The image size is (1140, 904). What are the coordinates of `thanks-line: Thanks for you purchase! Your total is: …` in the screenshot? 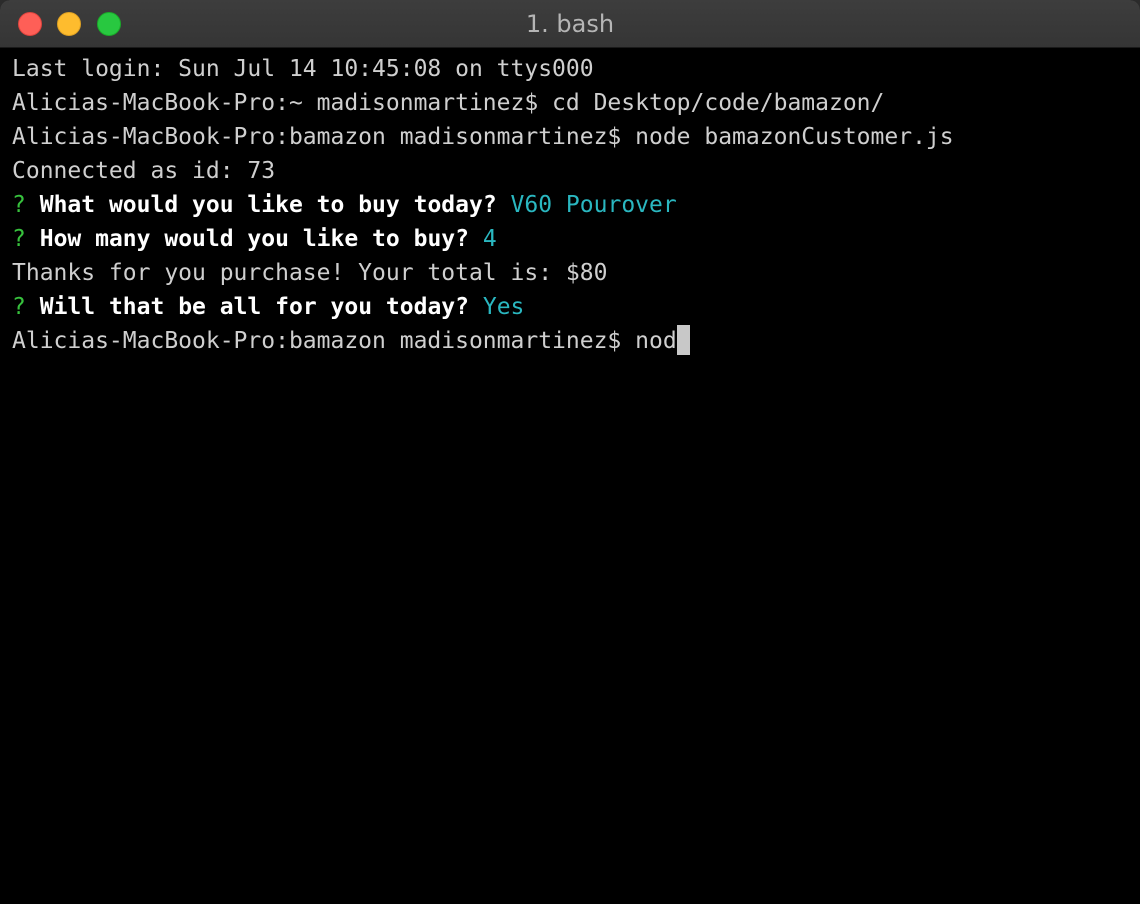 It's located at (572, 273).